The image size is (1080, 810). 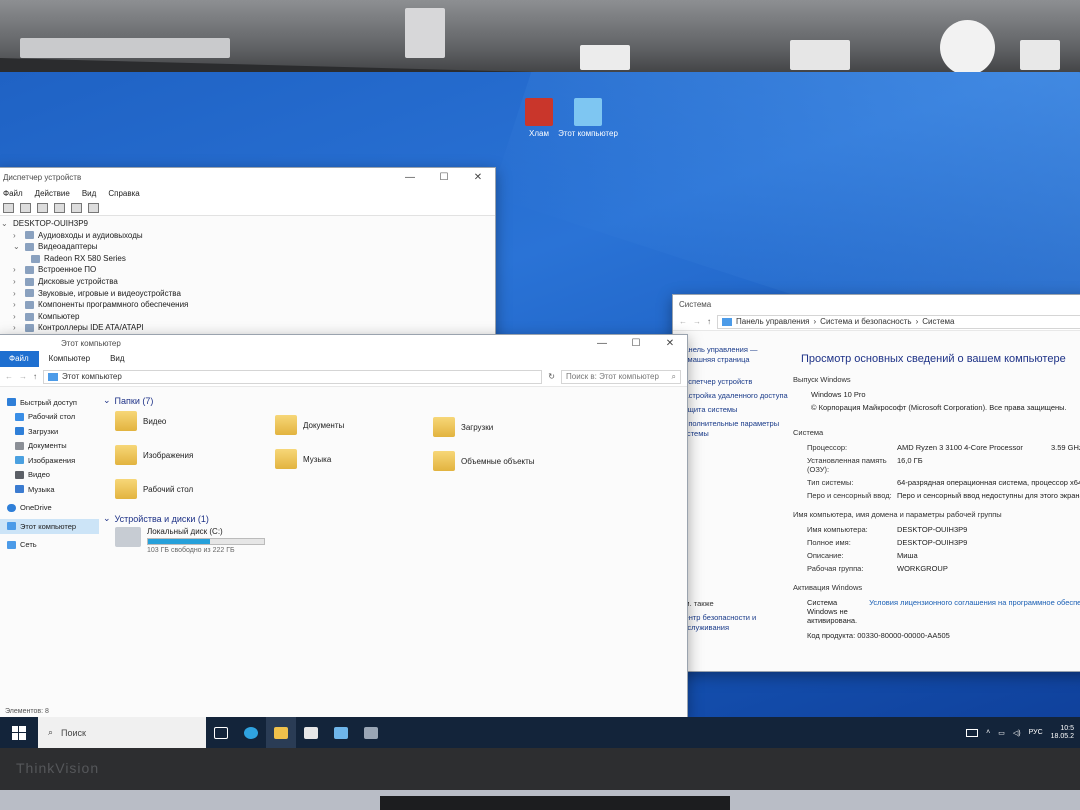 What do you see at coordinates (1017, 733) in the screenshot?
I see `volume-icon: ◁)` at bounding box center [1017, 733].